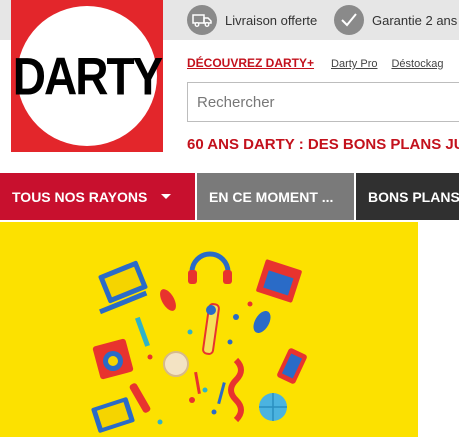 This screenshot has height=437, width=459. I want to click on warranty-label: Garantie 2 ans p, so click(415, 20).